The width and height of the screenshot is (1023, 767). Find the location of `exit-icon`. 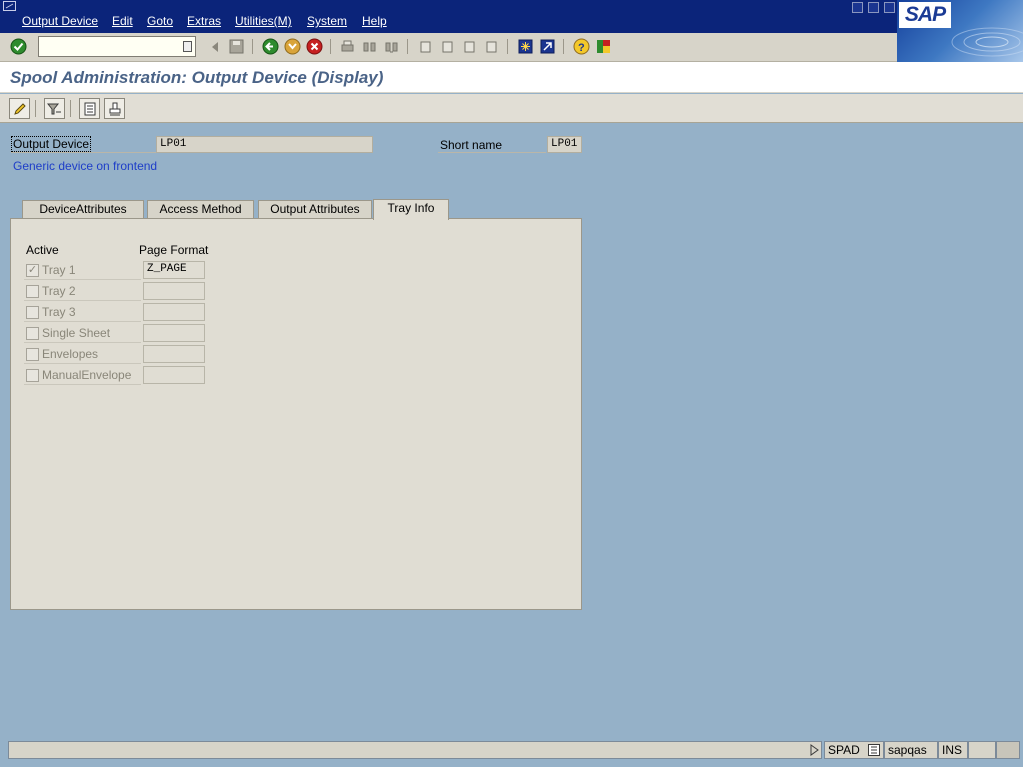

exit-icon is located at coordinates (292, 46).